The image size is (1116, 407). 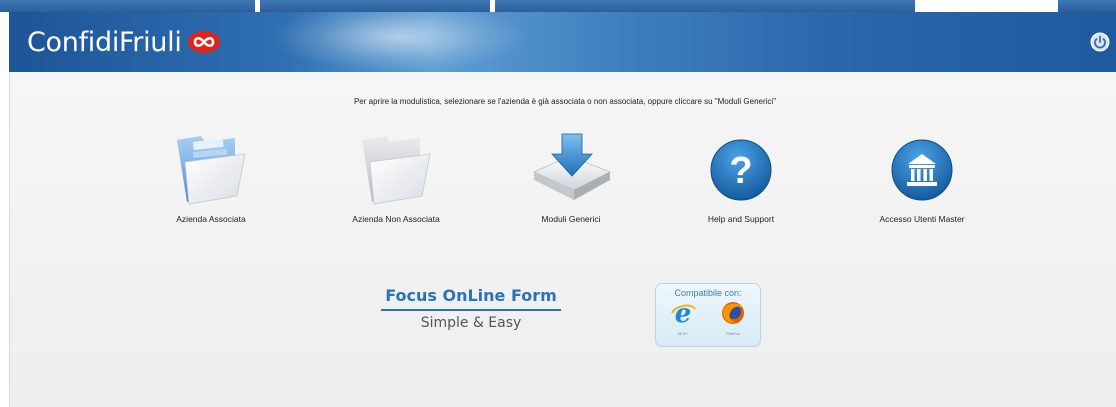 I want to click on internet-explorer-icon: e, so click(x=683, y=314).